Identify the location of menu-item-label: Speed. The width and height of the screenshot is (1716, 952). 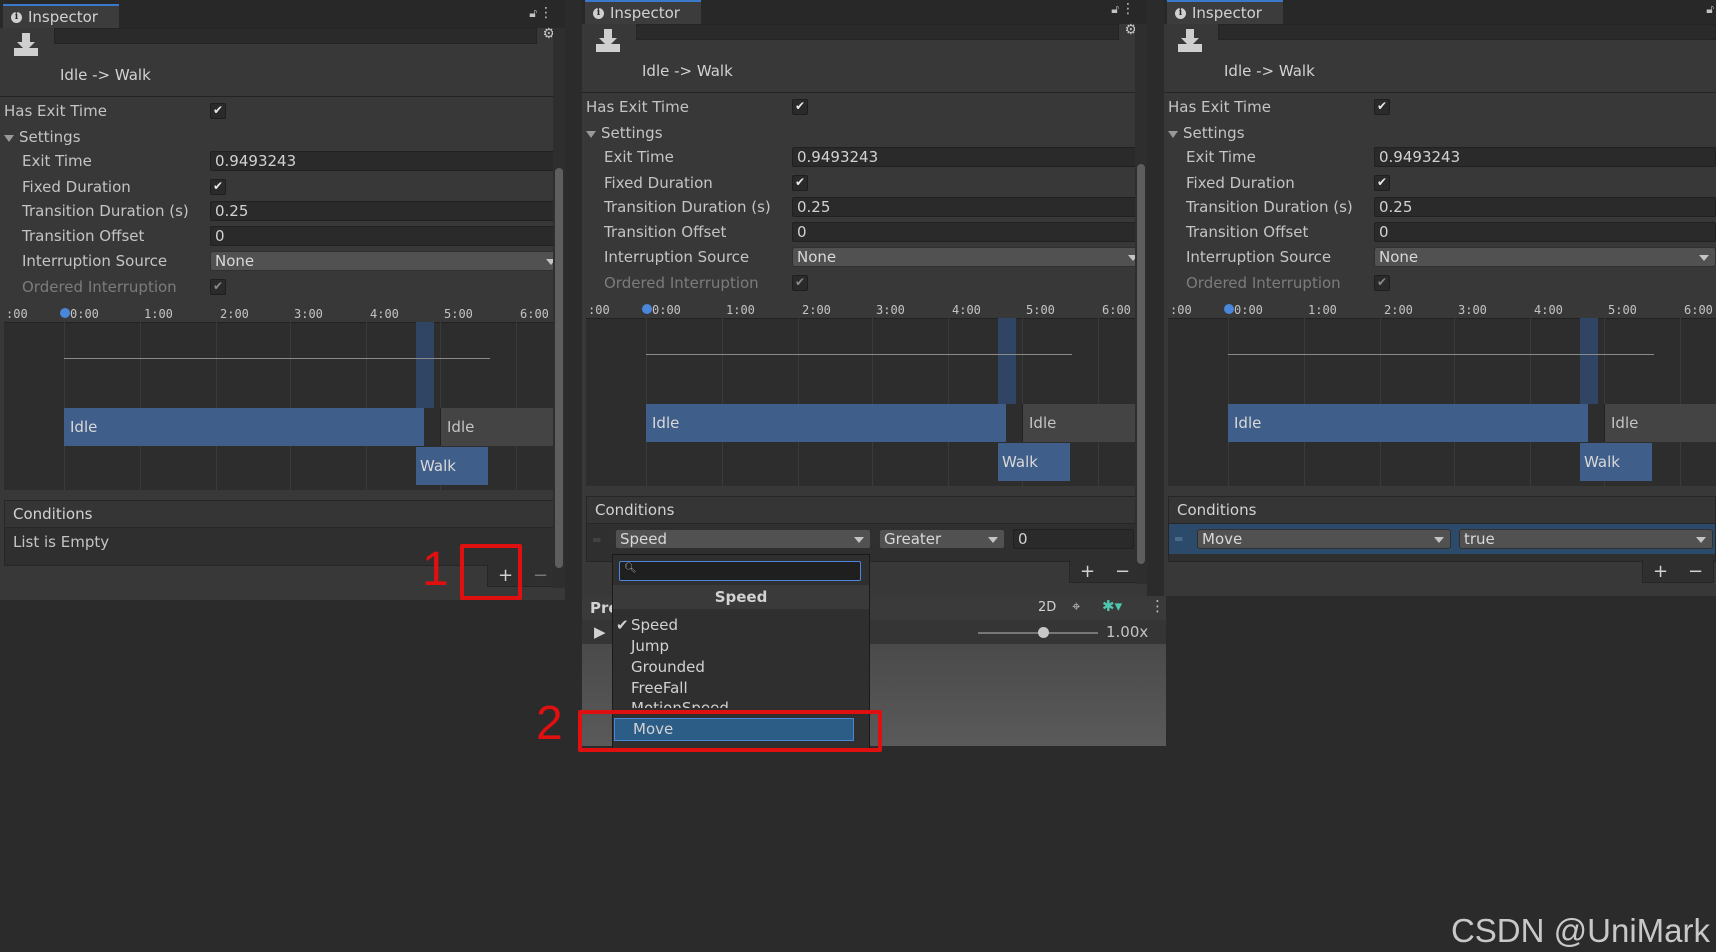
(655, 625).